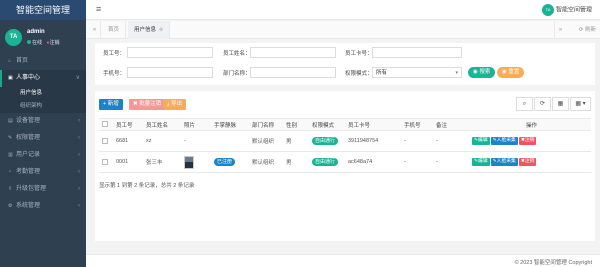 The image size is (600, 267). I want to click on tab-label: 用户信息, so click(145, 30).